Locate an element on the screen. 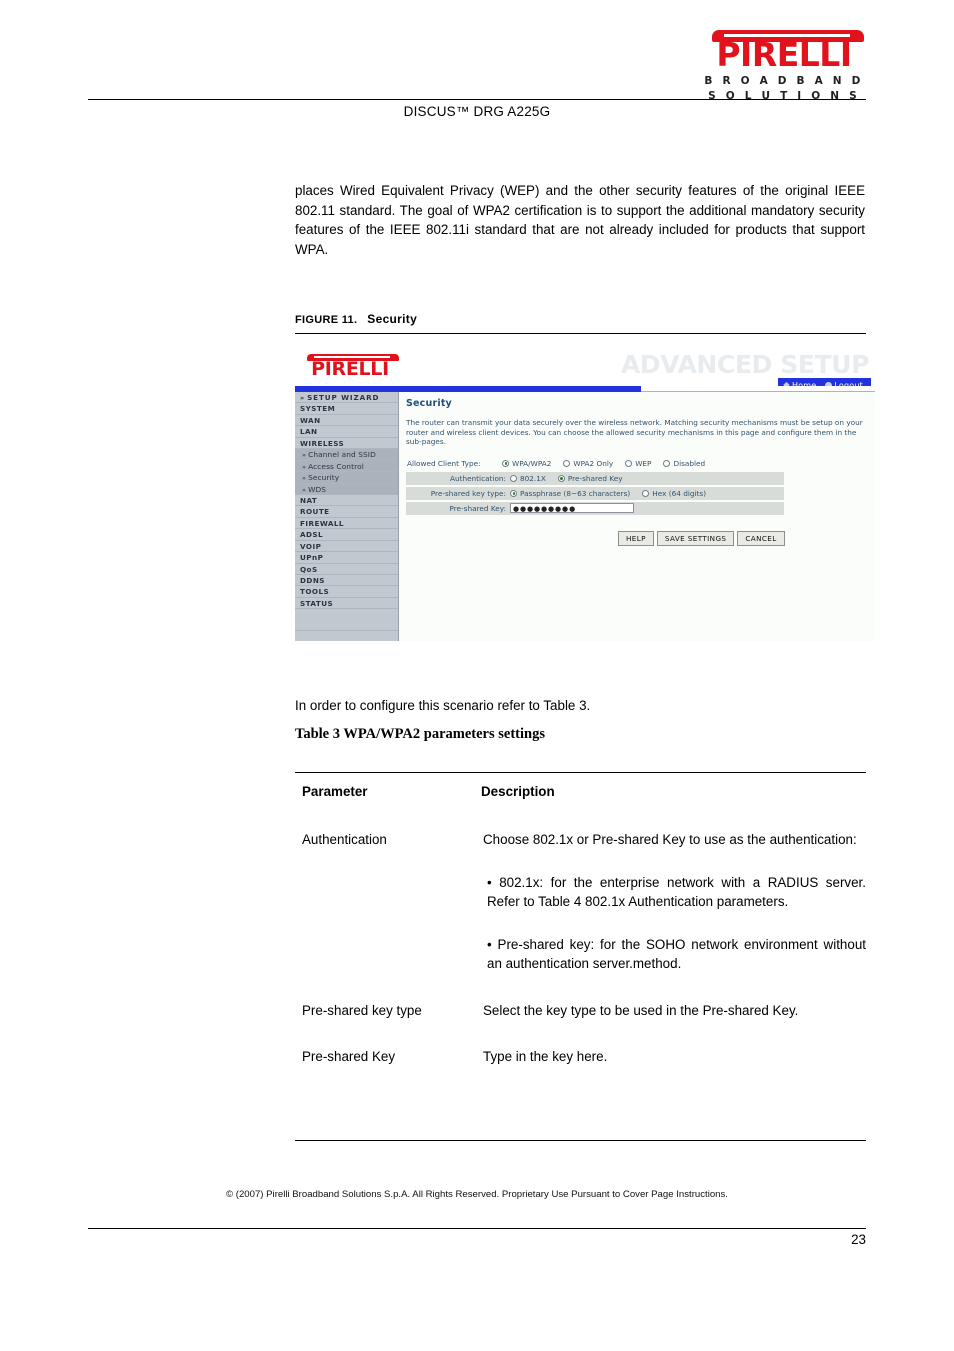 This screenshot has height=1351, width=954. advanced-setup-heading: ADVANCED SETUP is located at coordinates (744, 364).